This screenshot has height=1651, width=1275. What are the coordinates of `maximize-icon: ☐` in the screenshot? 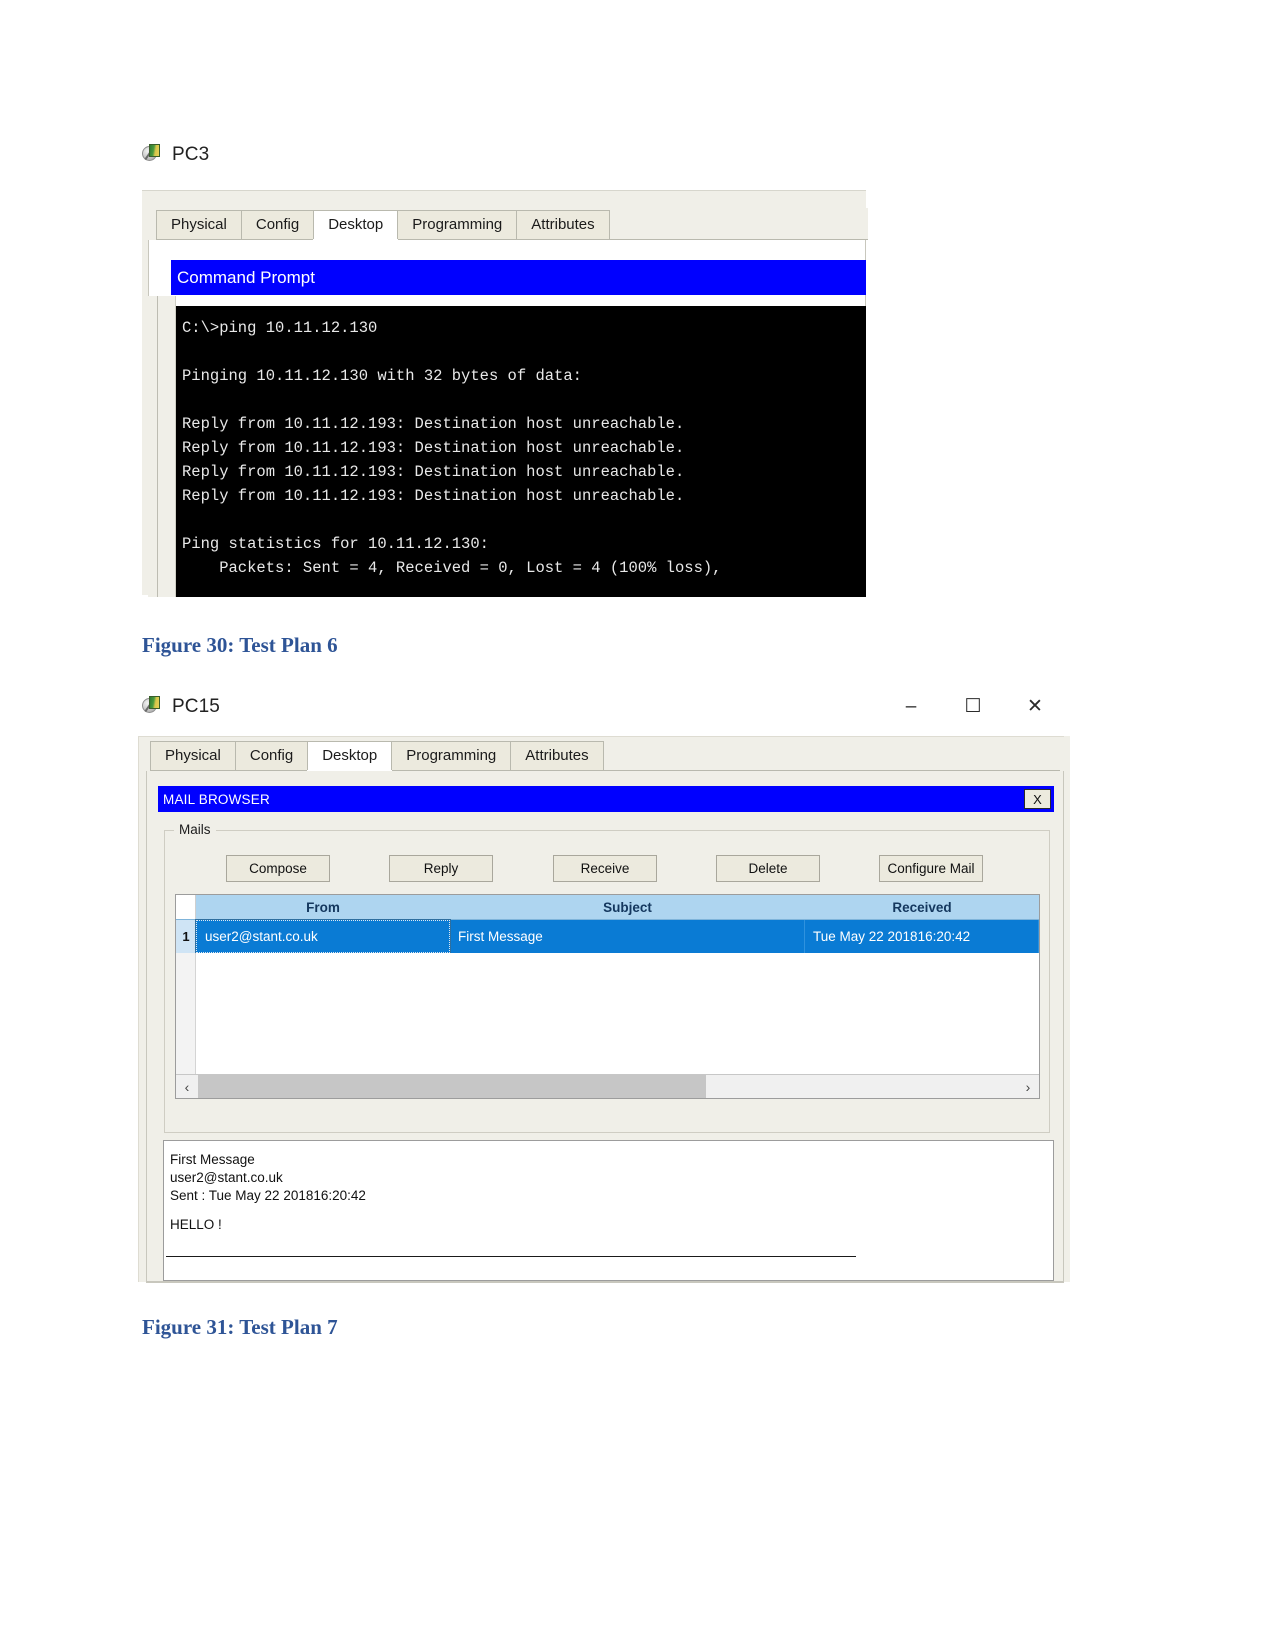 It's located at (973, 706).